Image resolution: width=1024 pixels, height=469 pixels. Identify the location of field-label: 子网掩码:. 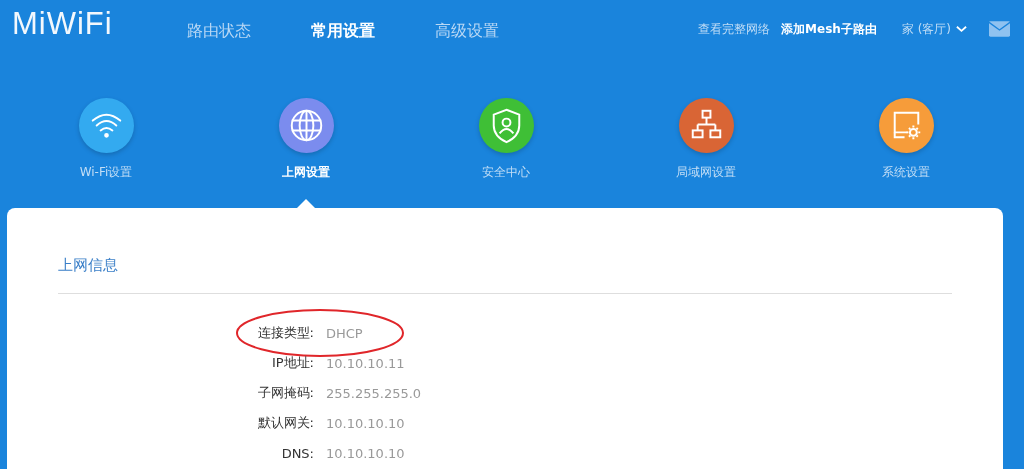
(285, 393).